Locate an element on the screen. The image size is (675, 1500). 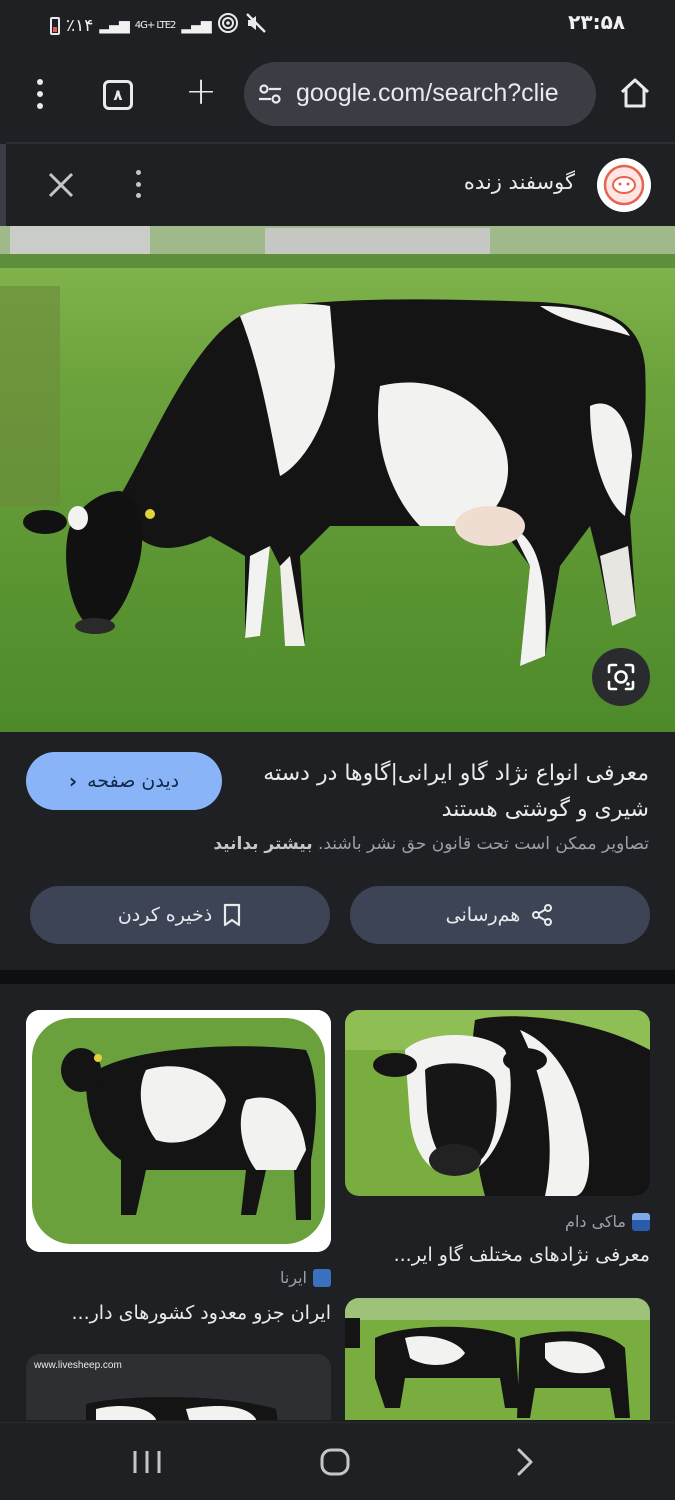
recent-apps-icon is located at coordinates (147, 1462).